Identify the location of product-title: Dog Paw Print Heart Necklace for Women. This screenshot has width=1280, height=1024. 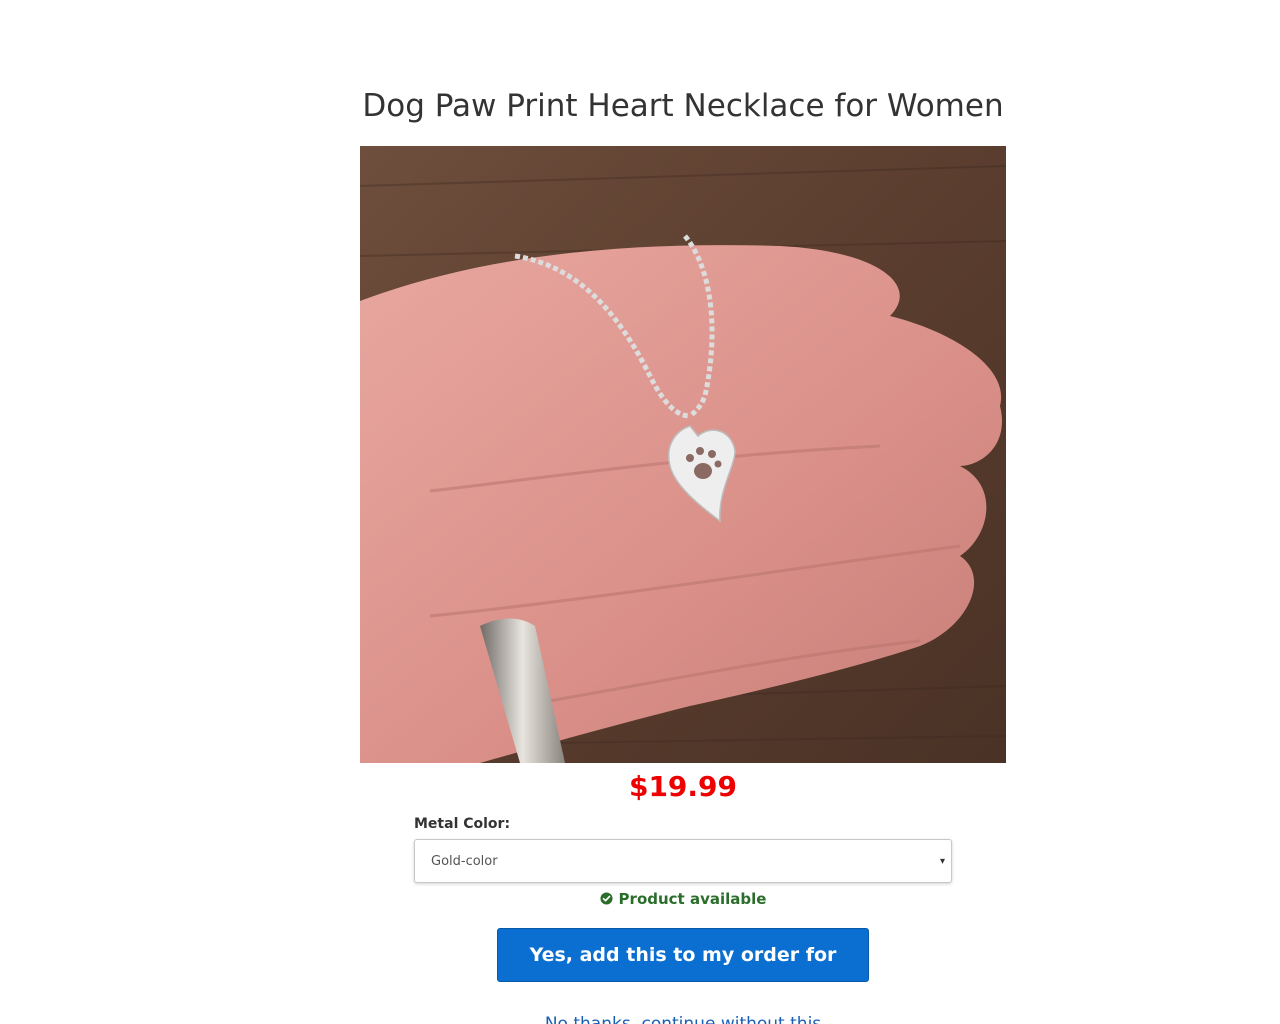
(683, 106).